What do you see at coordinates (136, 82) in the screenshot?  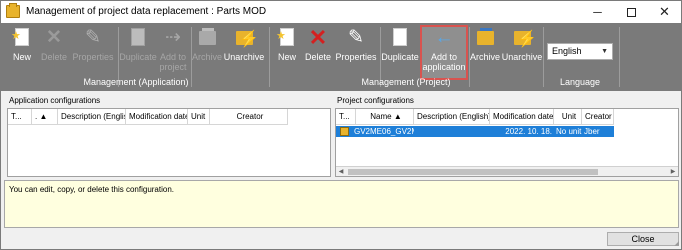 I see `application-group-label: Management (Application)` at bounding box center [136, 82].